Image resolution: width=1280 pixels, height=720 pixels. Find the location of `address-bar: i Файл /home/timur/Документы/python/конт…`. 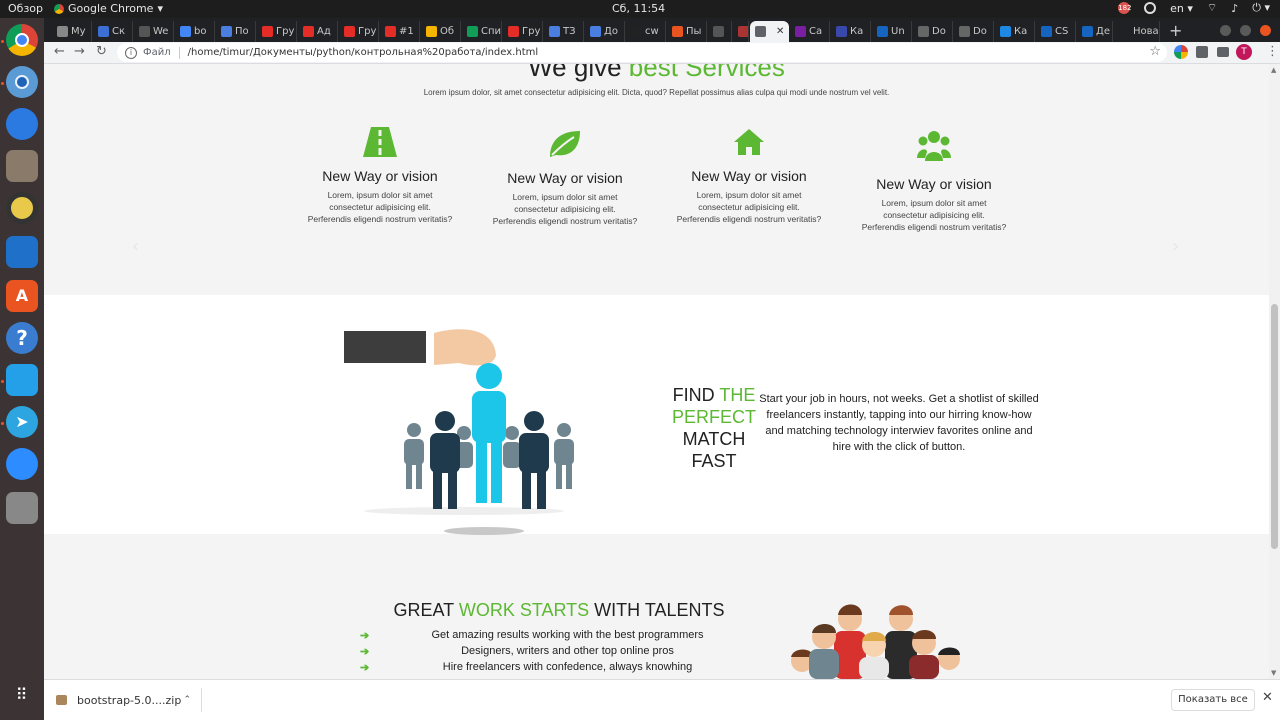

address-bar: i Файл /home/timur/Документы/python/конт… is located at coordinates (642, 52).